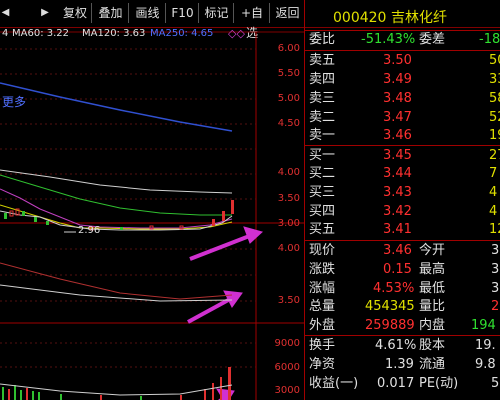 Image resolution: width=500 pixels, height=400 pixels. What do you see at coordinates (287, 390) in the screenshot?
I see `volume-tick: 3000` at bounding box center [287, 390].